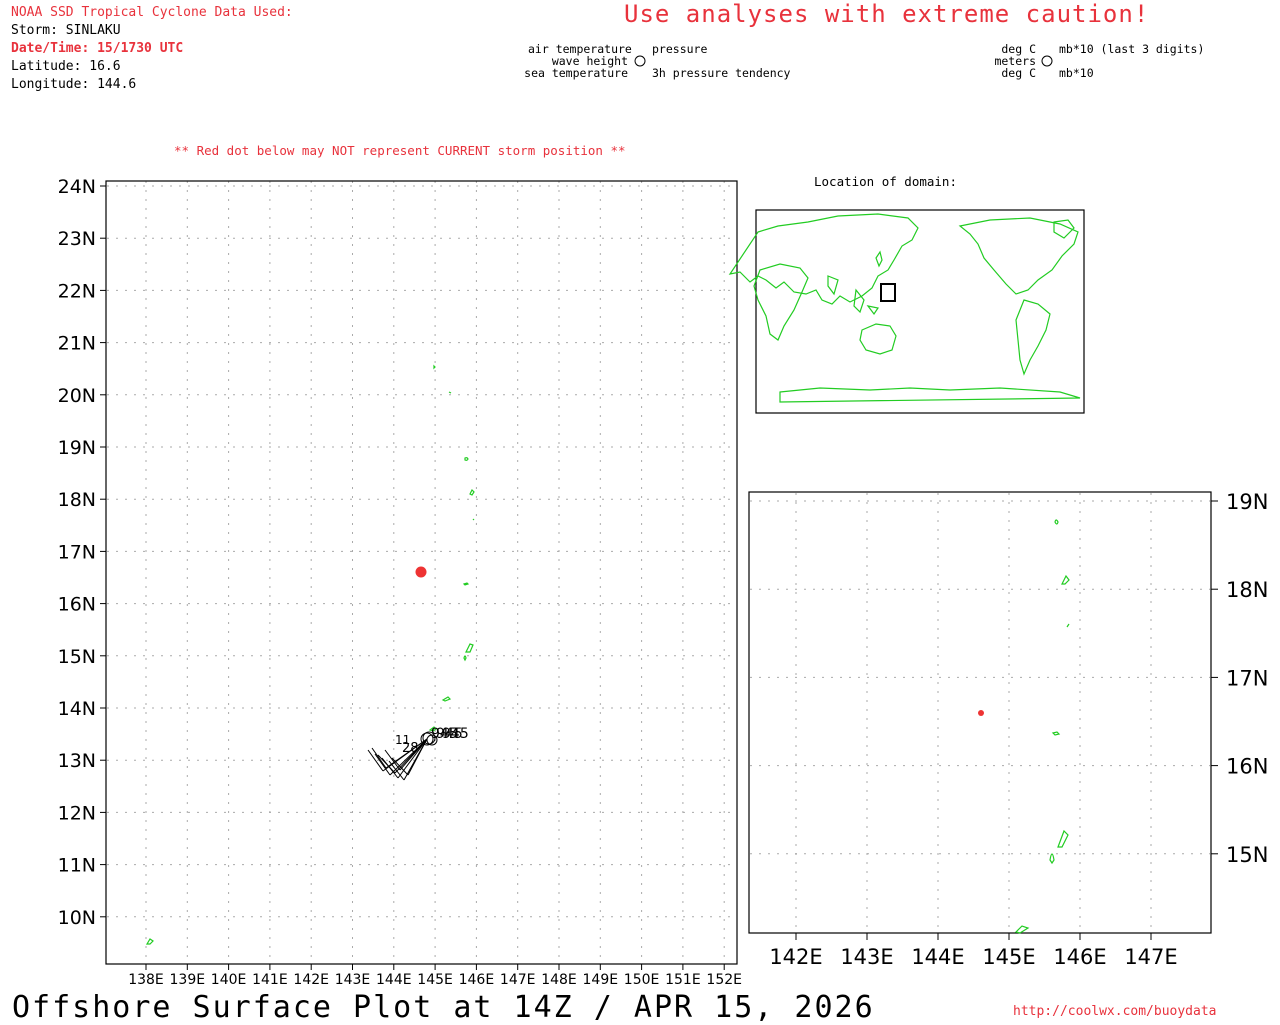 This screenshot has height=1025, width=1280. Describe the element at coordinates (188, 980) in the screenshot. I see `lon-tick-label: 139E` at that location.